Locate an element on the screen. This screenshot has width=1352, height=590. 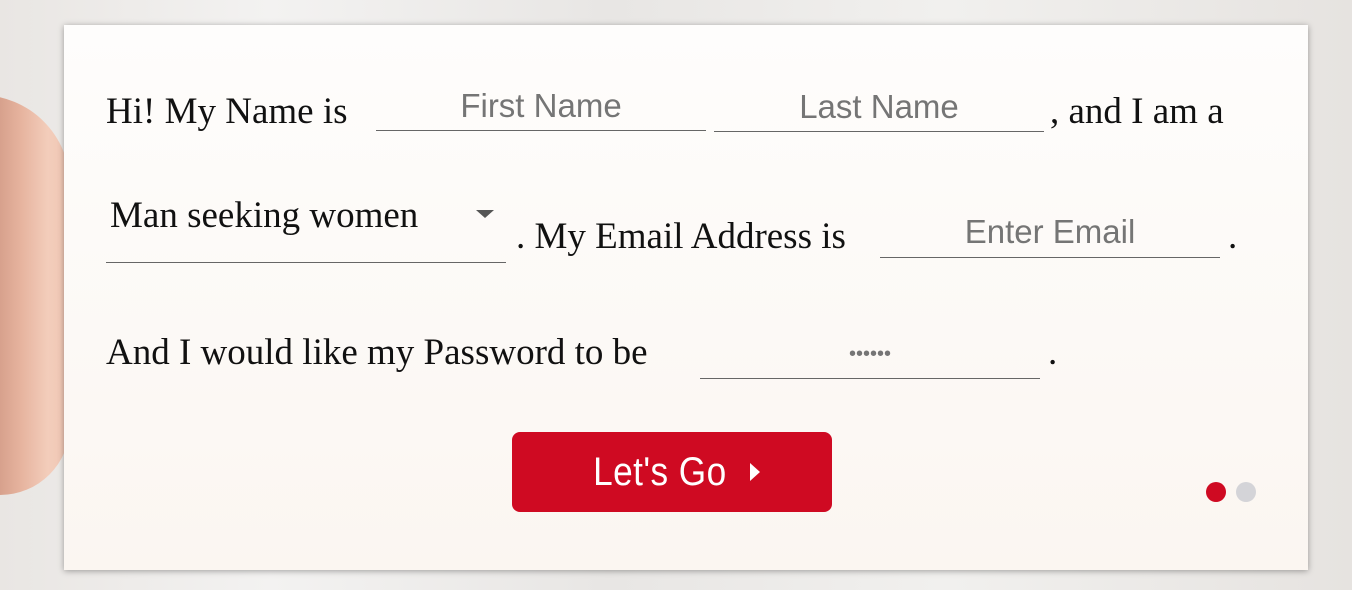
seeking-select-value: Man seeking women is located at coordinates (264, 215).